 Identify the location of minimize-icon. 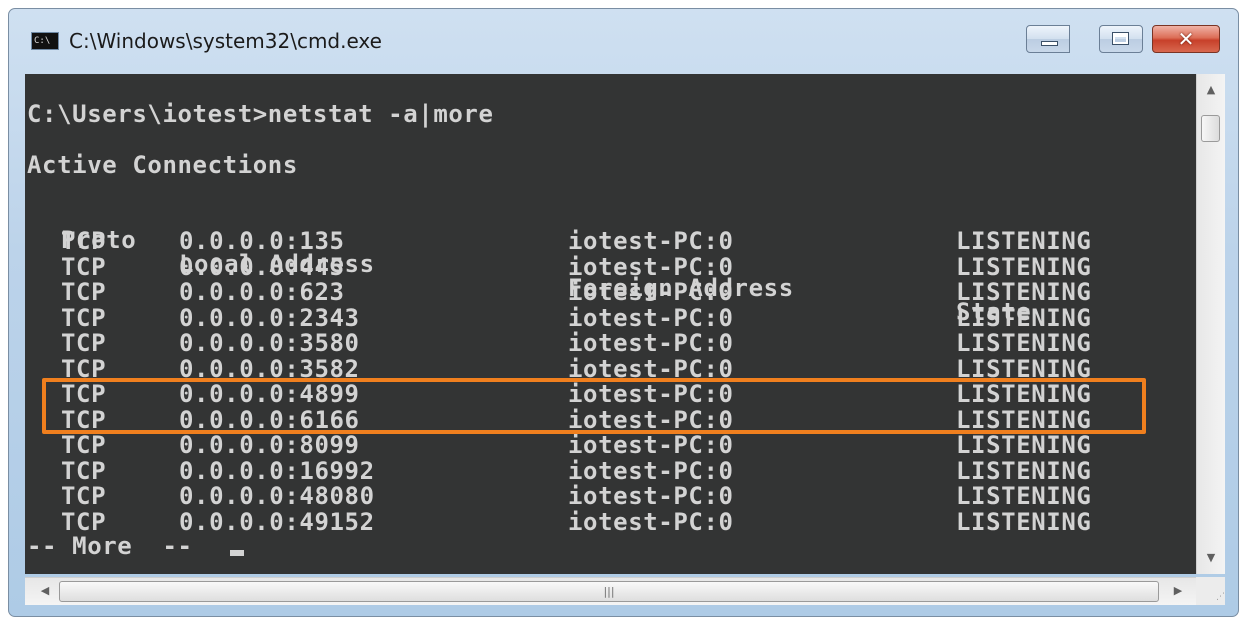
(1049, 43).